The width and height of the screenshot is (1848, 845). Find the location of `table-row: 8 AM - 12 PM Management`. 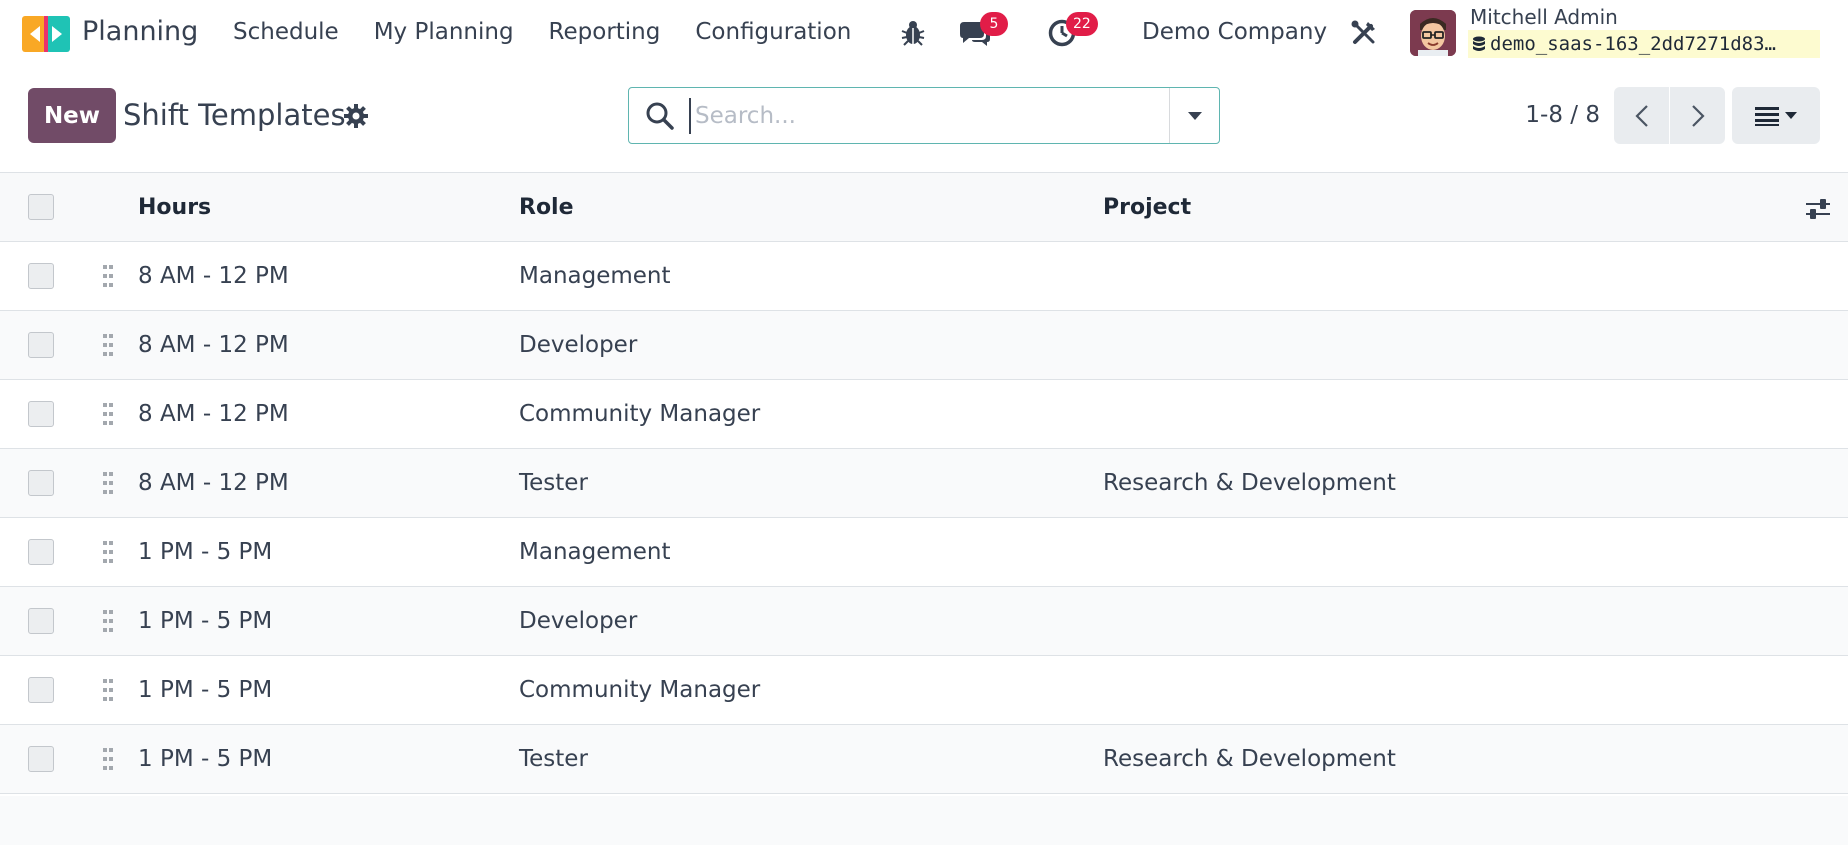

table-row: 8 AM - 12 PM Management is located at coordinates (924, 276).